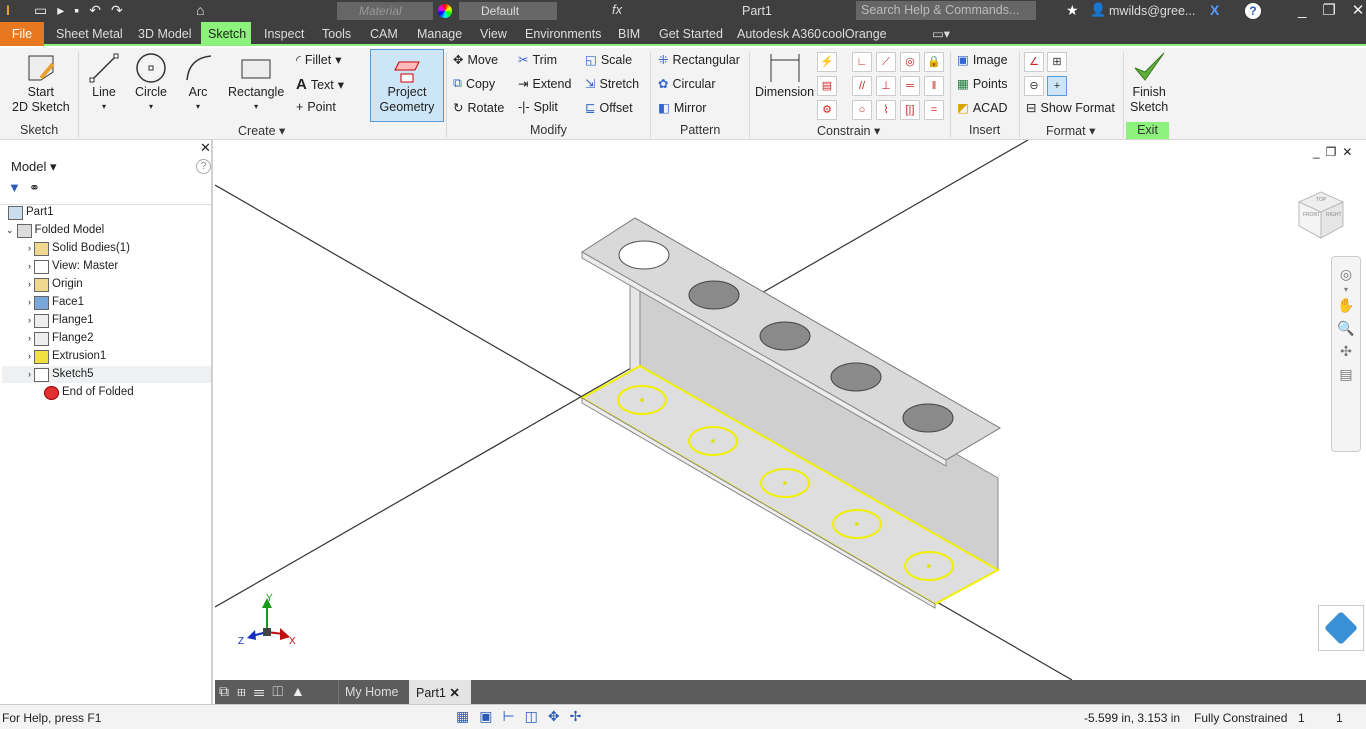  I want to click on tab-get-started: Get Started, so click(691, 34).